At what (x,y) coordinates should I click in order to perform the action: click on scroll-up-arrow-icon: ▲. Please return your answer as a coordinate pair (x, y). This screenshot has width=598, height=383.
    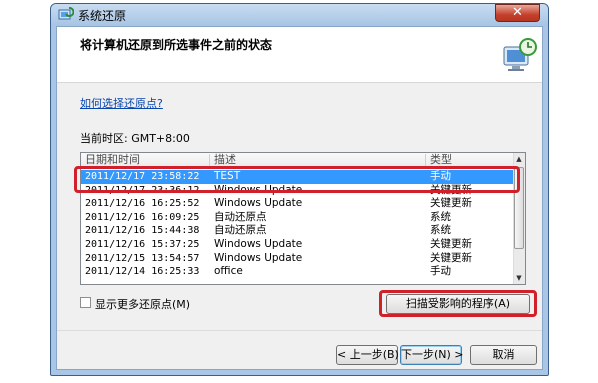
    Looking at the image, I should click on (519, 159).